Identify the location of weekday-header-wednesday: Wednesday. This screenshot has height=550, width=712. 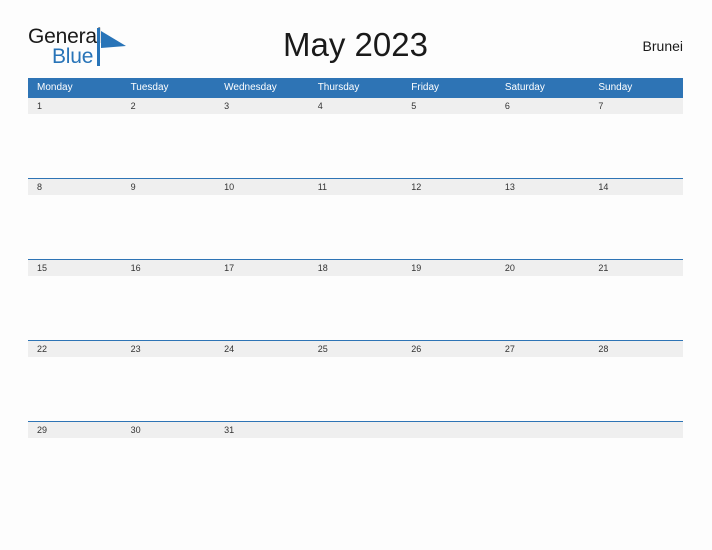
(250, 87).